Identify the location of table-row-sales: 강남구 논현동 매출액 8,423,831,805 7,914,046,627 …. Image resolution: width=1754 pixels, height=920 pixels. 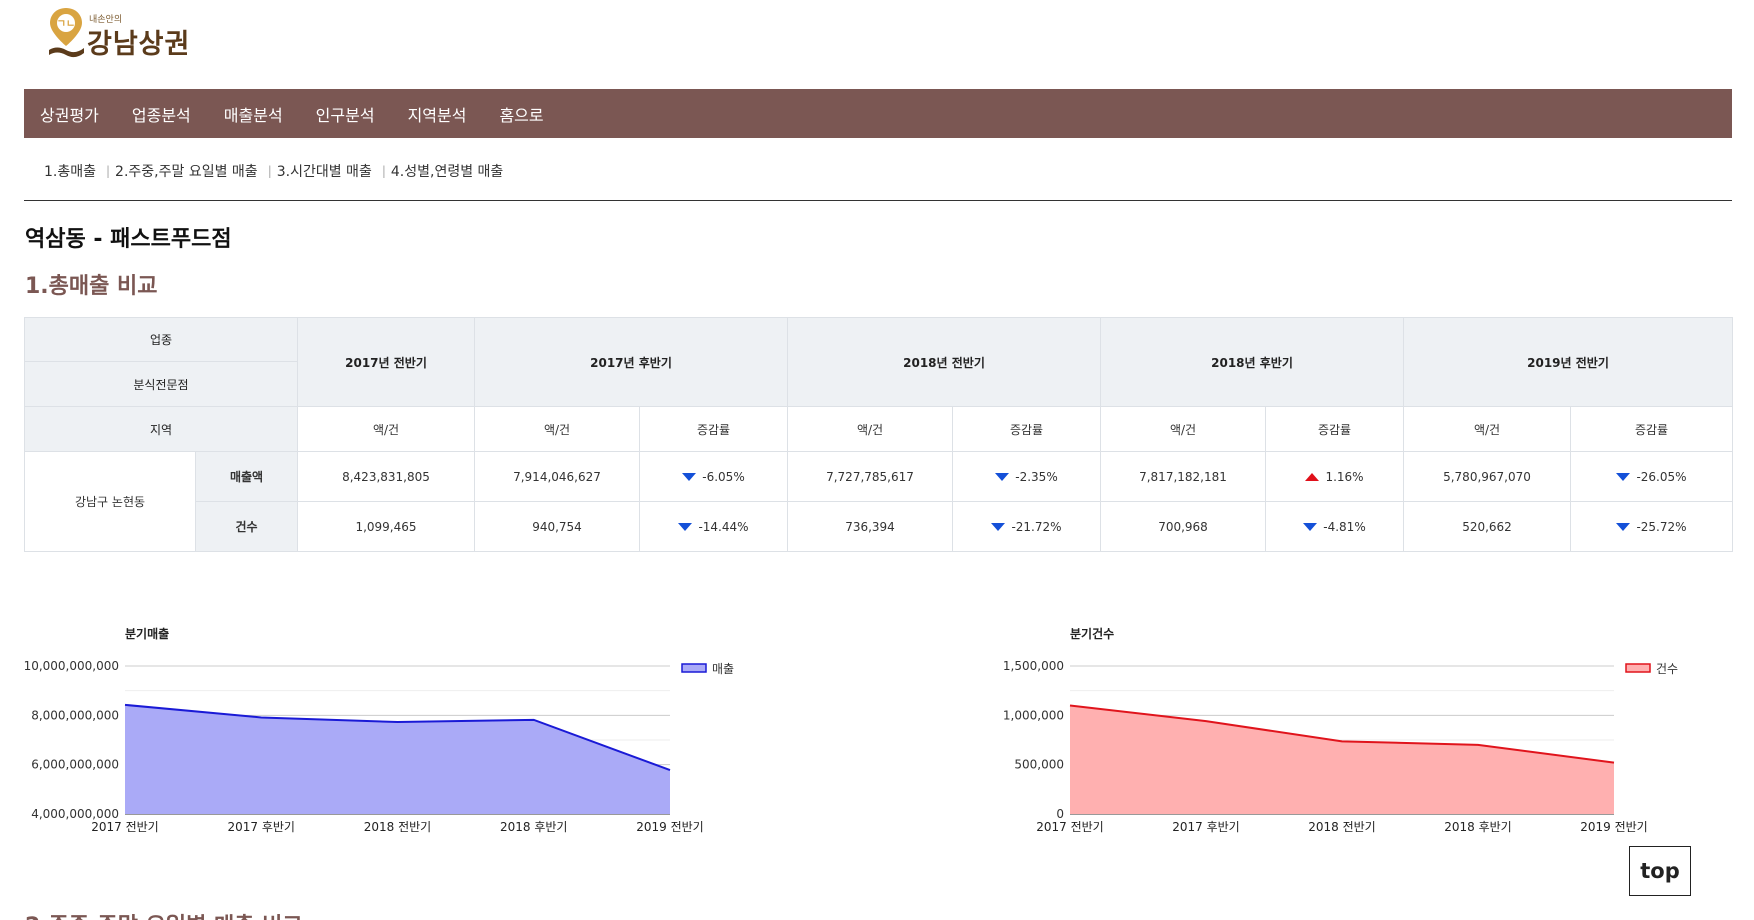
(878, 501).